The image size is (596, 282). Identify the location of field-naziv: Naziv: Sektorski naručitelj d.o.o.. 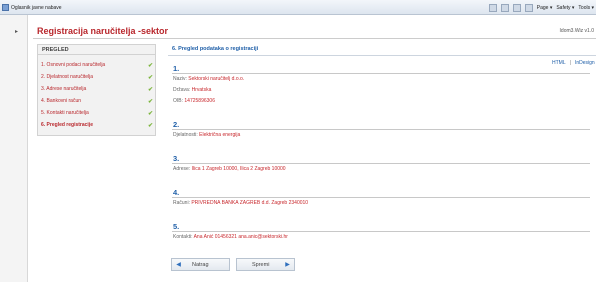
(208, 79).